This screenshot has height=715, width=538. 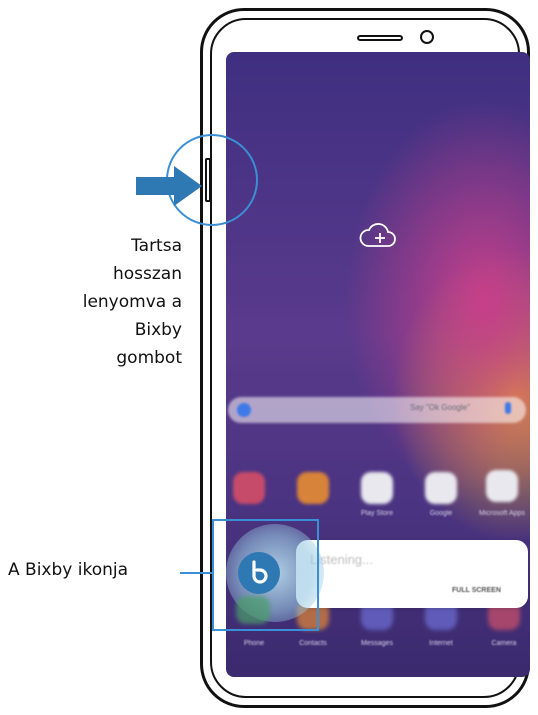 What do you see at coordinates (254, 643) in the screenshot?
I see `dock-label: Phone` at bounding box center [254, 643].